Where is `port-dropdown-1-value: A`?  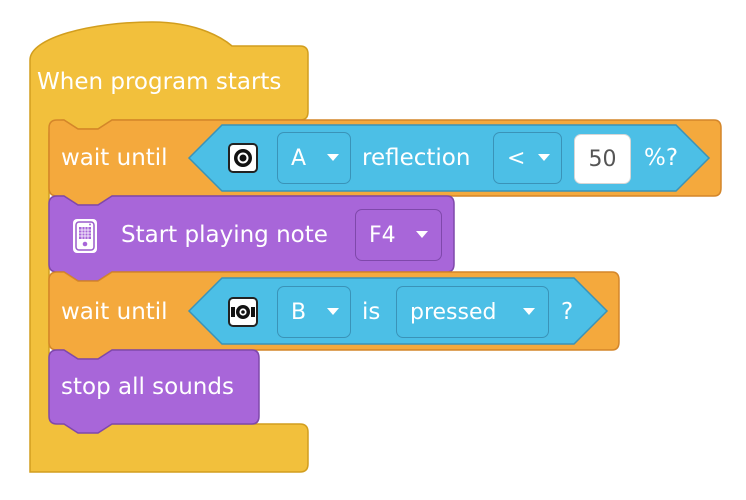
port-dropdown-1-value: A is located at coordinates (299, 158).